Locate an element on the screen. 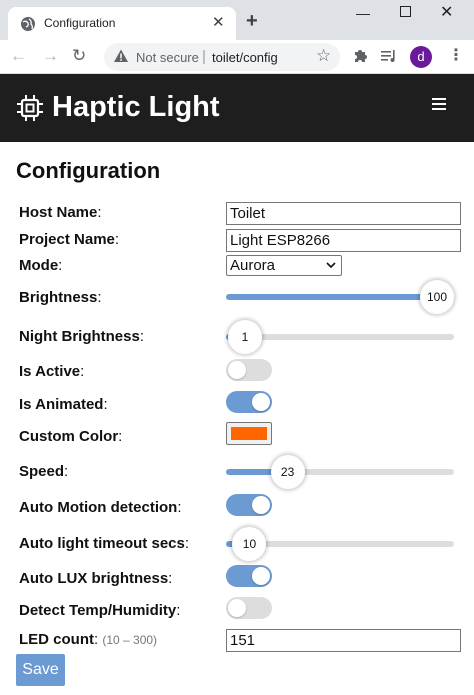  profile-avatar: d is located at coordinates (421, 57).